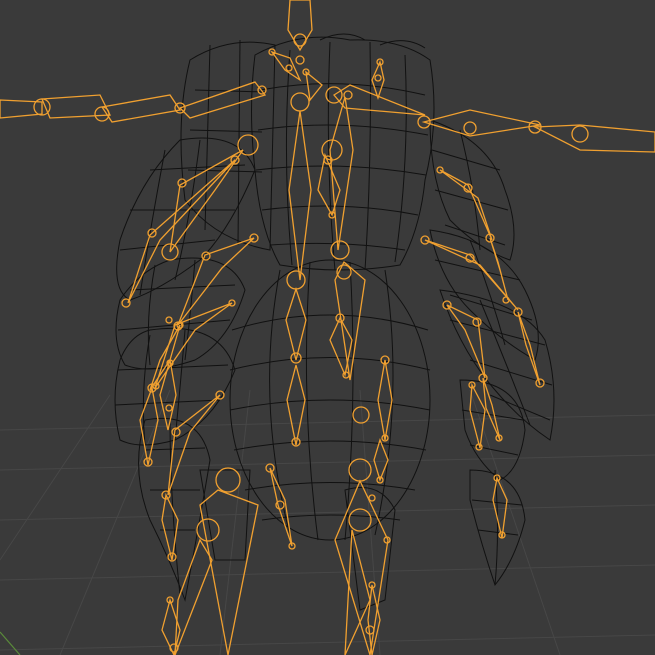 The height and width of the screenshot is (655, 655). I want to click on y-axis-line, so click(10, 643).